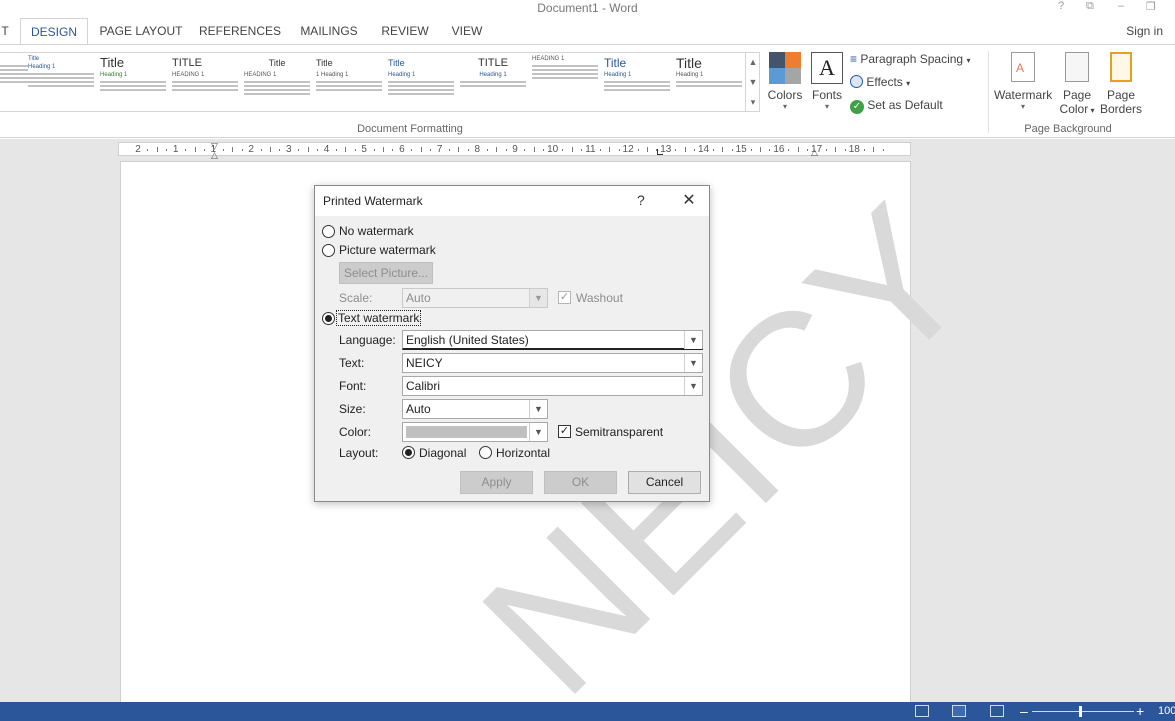 Image resolution: width=1175 pixels, height=721 pixels. What do you see at coordinates (141, 31) in the screenshot?
I see `tab-page-layout: PAGE LAYOUT` at bounding box center [141, 31].